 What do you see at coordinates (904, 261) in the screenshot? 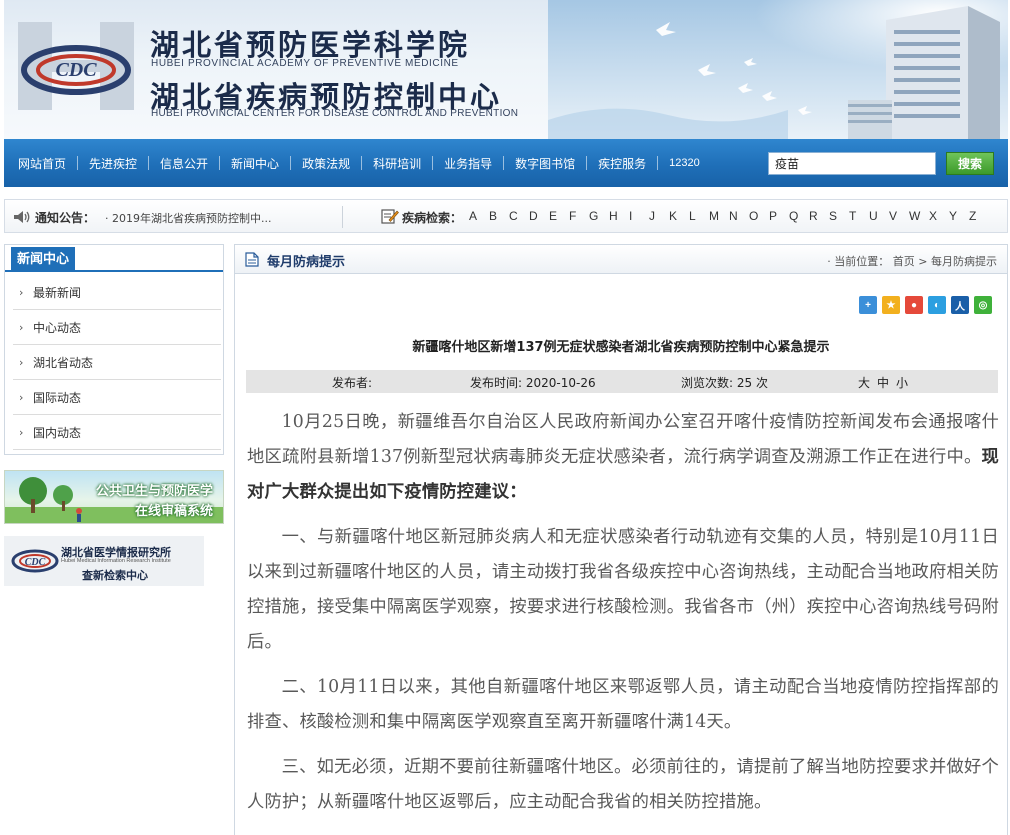
I see `breadcrumb-home-link: 首页` at bounding box center [904, 261].